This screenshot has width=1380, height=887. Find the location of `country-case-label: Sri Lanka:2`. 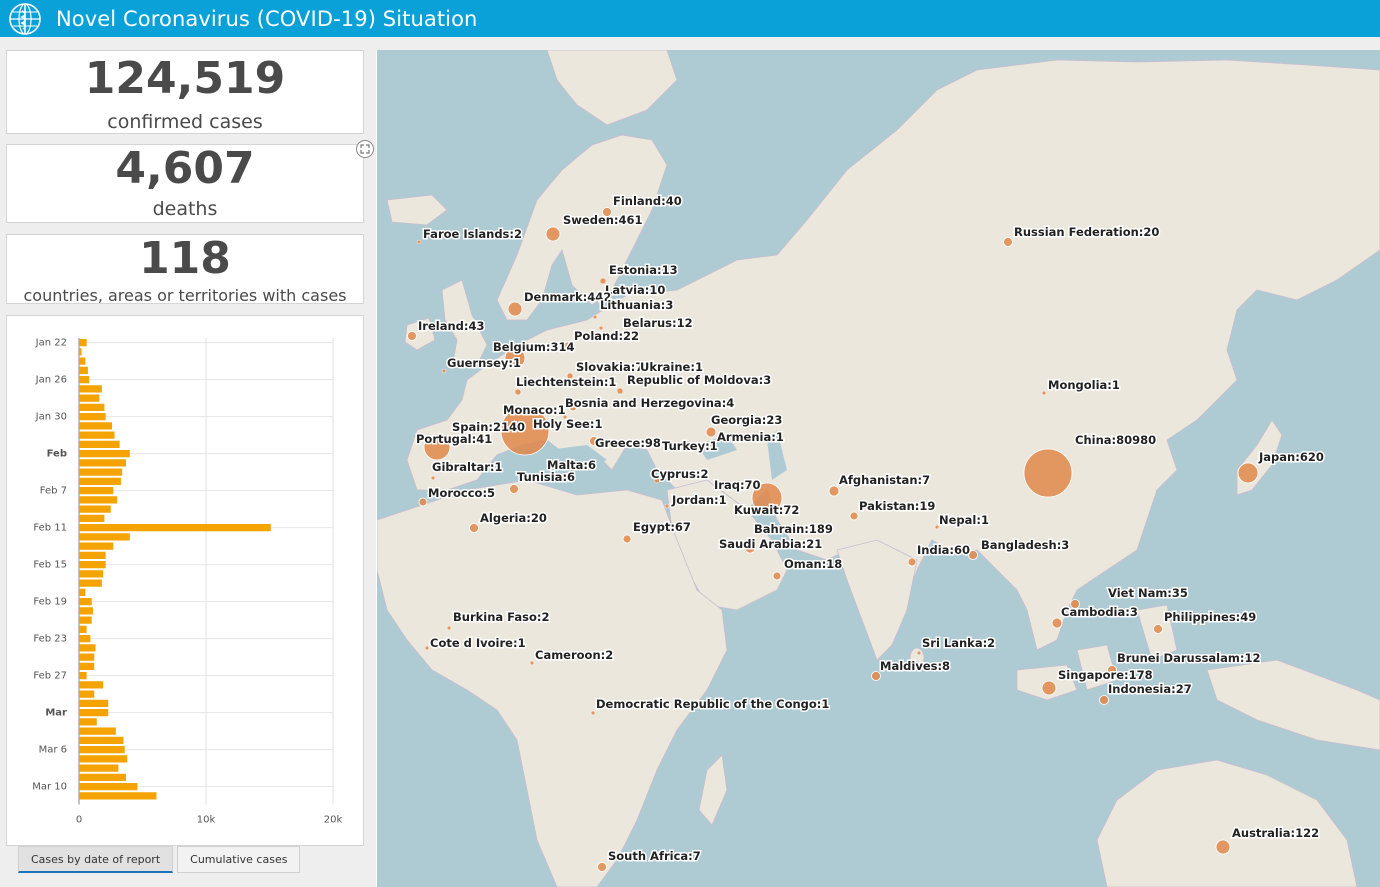

country-case-label: Sri Lanka:2 is located at coordinates (958, 643).